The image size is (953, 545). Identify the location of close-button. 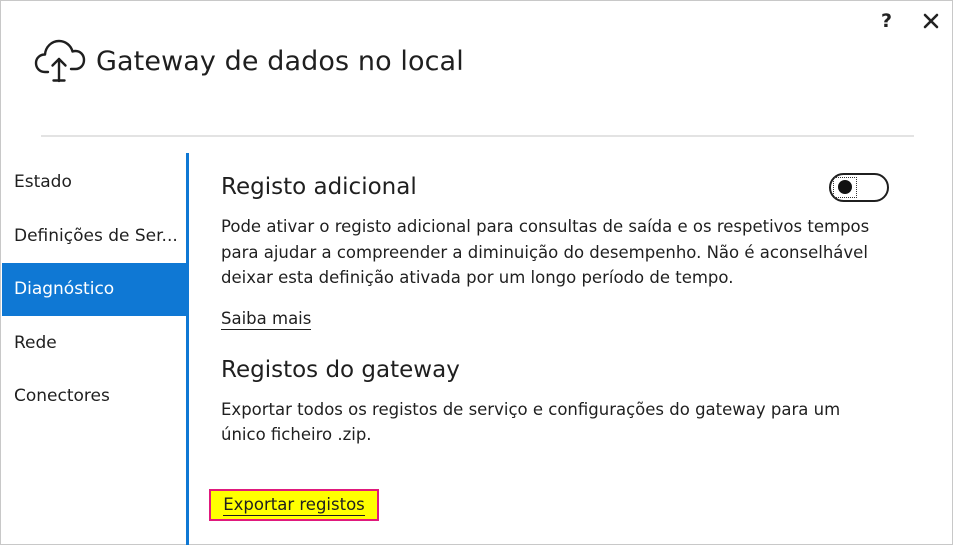
(933, 21).